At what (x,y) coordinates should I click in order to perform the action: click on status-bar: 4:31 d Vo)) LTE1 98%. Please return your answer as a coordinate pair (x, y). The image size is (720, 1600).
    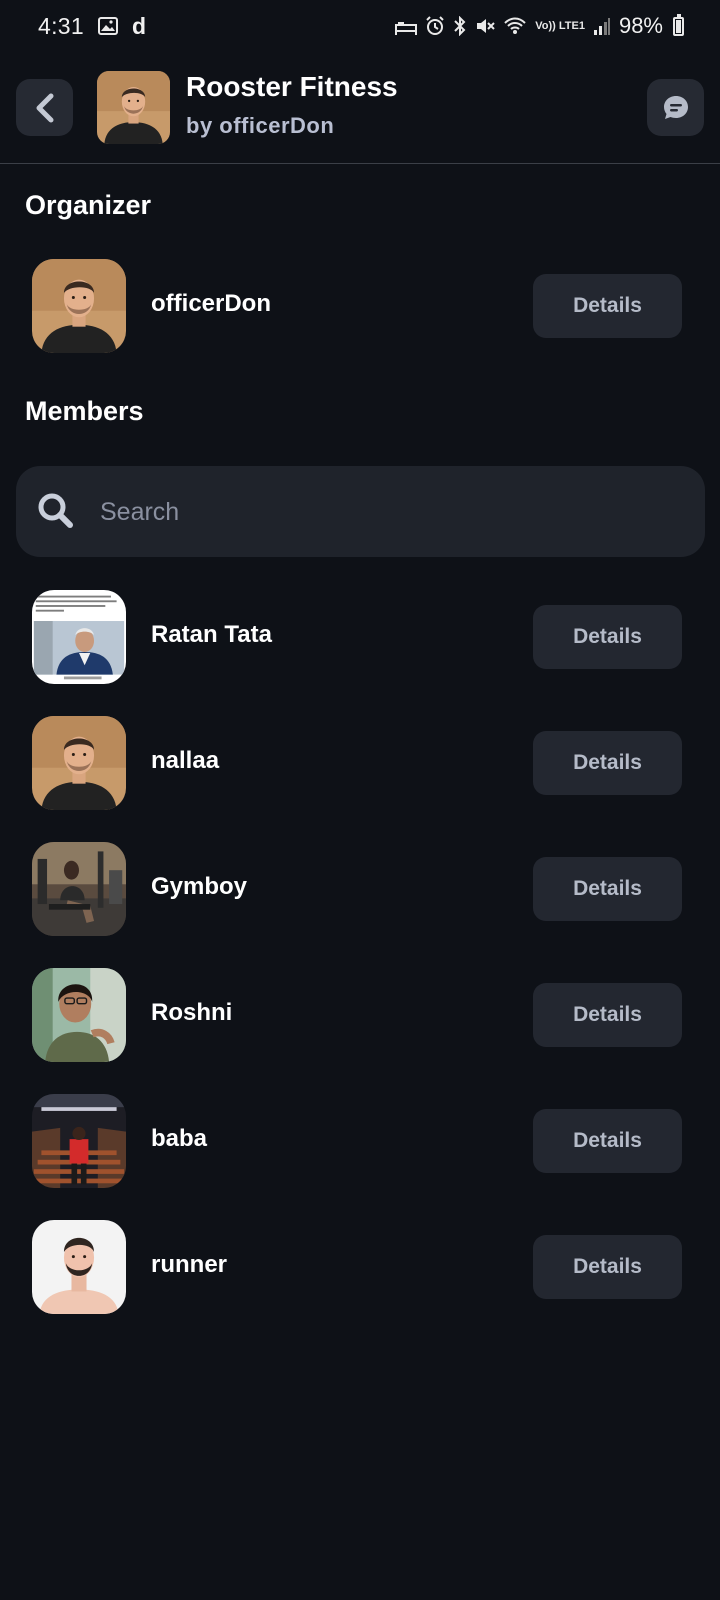
    Looking at the image, I should click on (360, 26).